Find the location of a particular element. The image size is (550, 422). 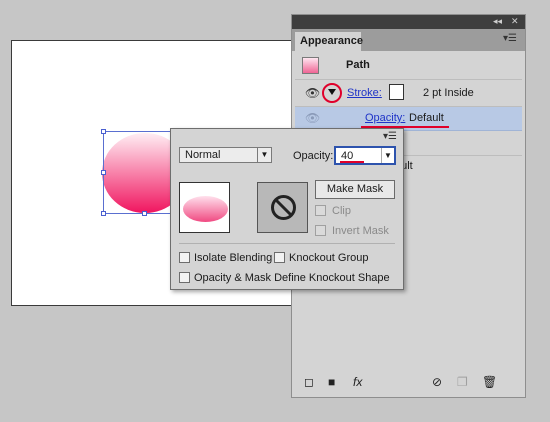

knockout-group-label: Knockout Group is located at coordinates (329, 258).